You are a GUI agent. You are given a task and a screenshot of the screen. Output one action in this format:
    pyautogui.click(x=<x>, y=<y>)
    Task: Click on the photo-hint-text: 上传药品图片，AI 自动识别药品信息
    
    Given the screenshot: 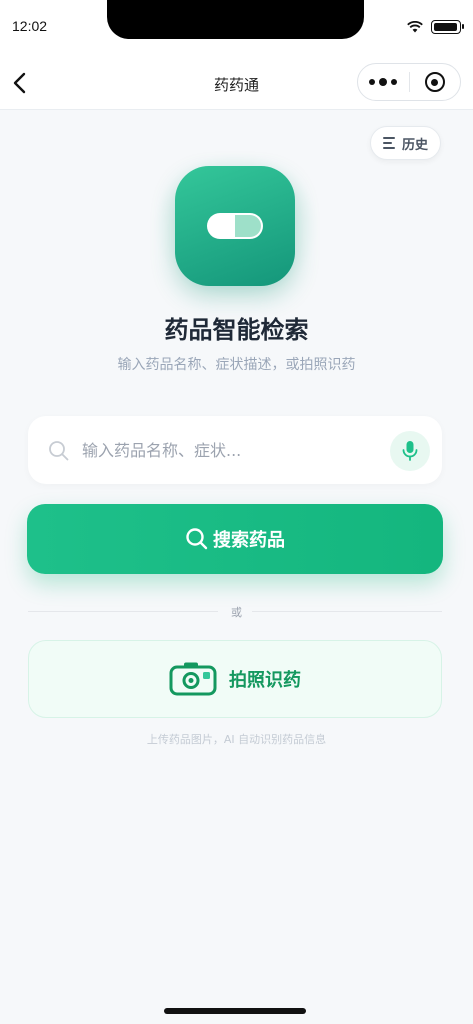 What is the action you would take?
    pyautogui.click(x=236, y=739)
    